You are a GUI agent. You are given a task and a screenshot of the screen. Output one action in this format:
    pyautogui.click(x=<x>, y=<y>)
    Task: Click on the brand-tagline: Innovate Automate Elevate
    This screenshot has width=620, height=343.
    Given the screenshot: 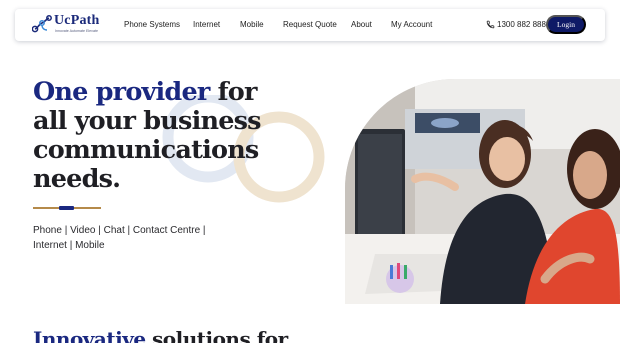 What is the action you would take?
    pyautogui.click(x=76, y=31)
    